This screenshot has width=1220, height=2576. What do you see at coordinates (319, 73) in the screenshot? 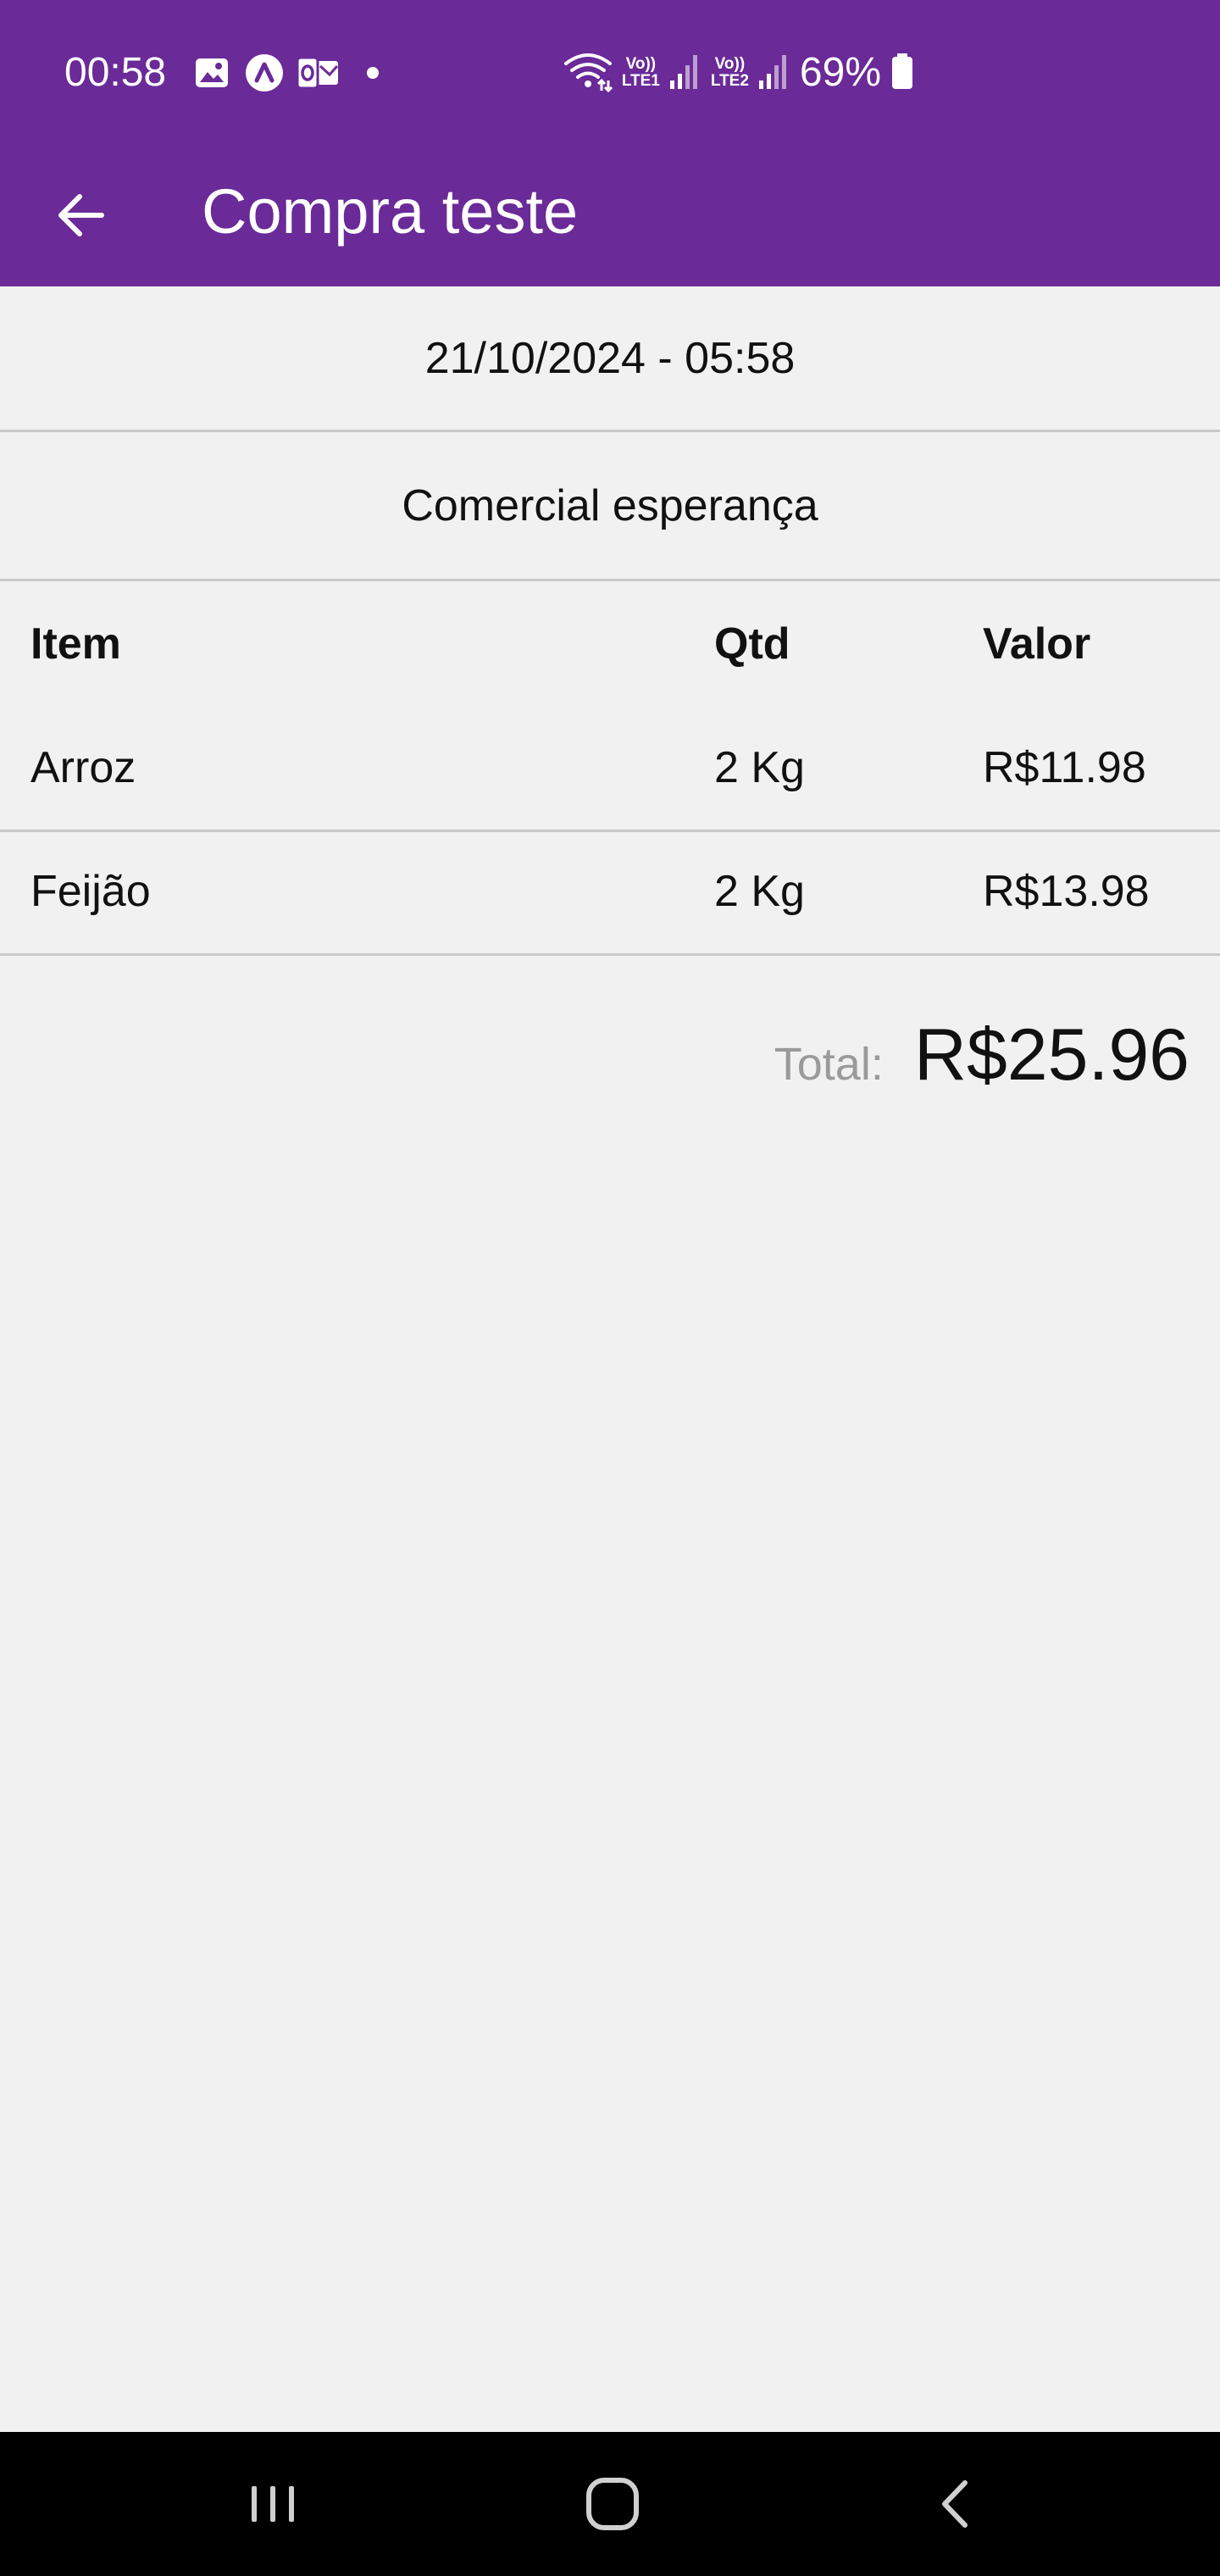
I see `outlook-icon` at bounding box center [319, 73].